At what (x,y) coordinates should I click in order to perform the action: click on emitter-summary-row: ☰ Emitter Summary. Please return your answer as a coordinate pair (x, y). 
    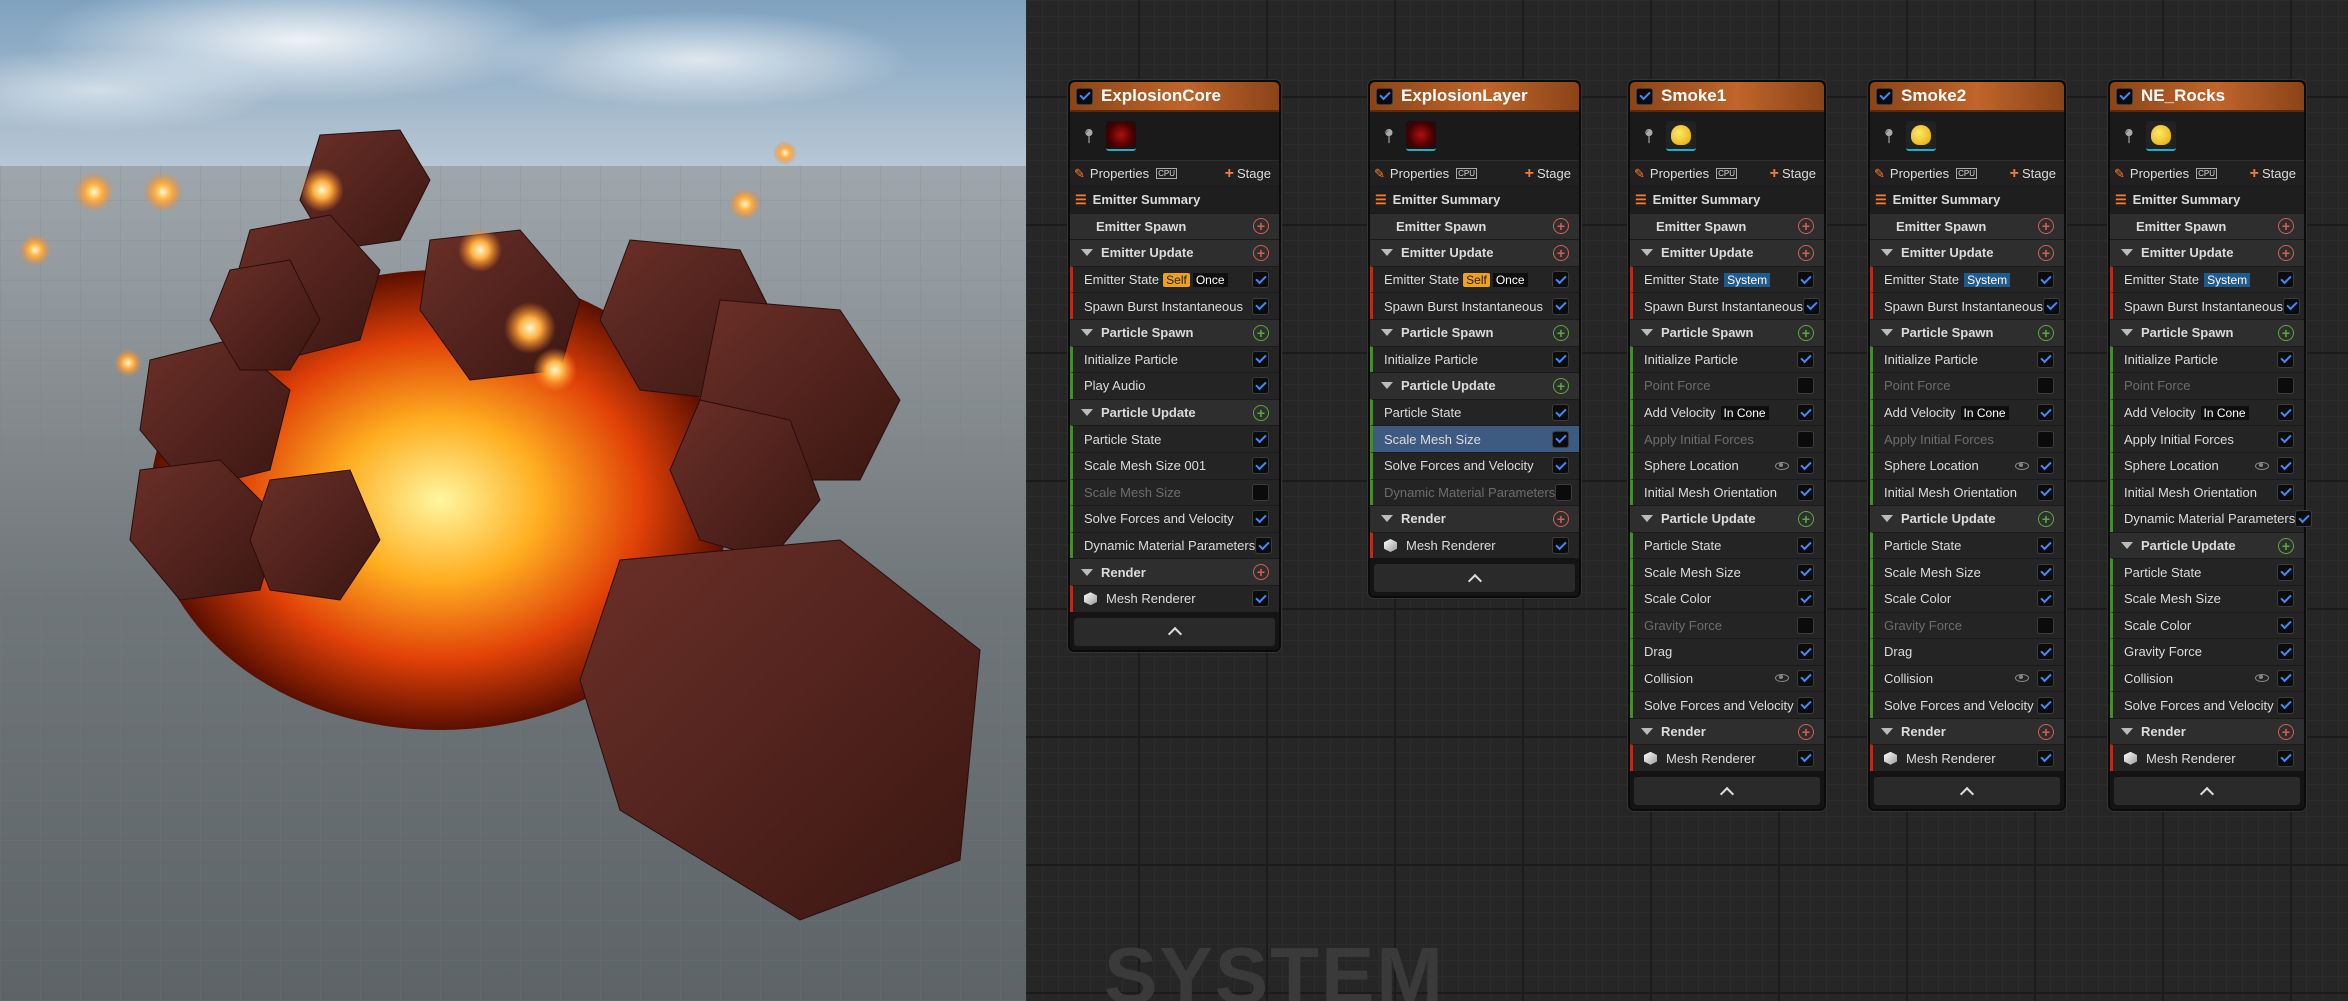
    Looking at the image, I should click on (2207, 199).